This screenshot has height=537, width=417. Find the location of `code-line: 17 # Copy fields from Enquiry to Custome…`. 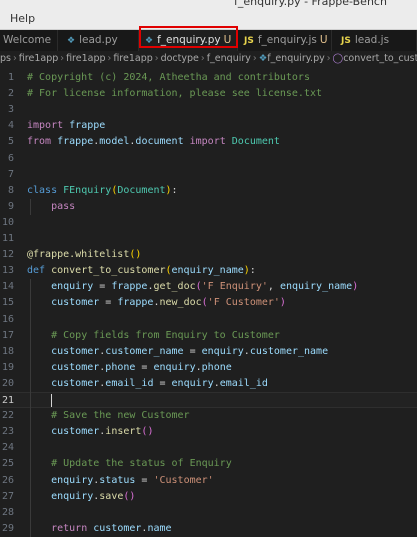

code-line: 17 # Copy fields from Enquiry to Custome… is located at coordinates (208, 336).